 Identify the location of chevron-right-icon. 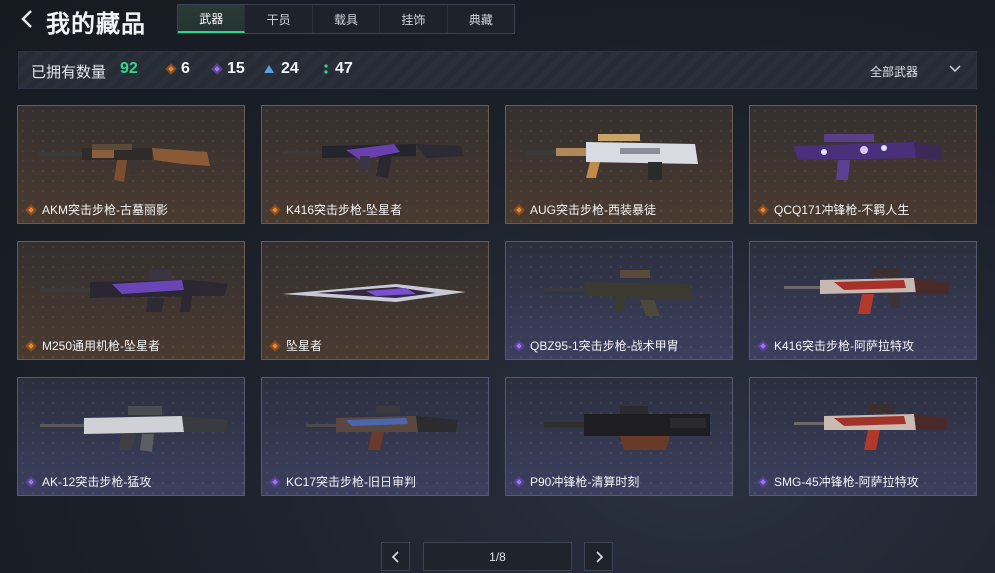
(599, 556).